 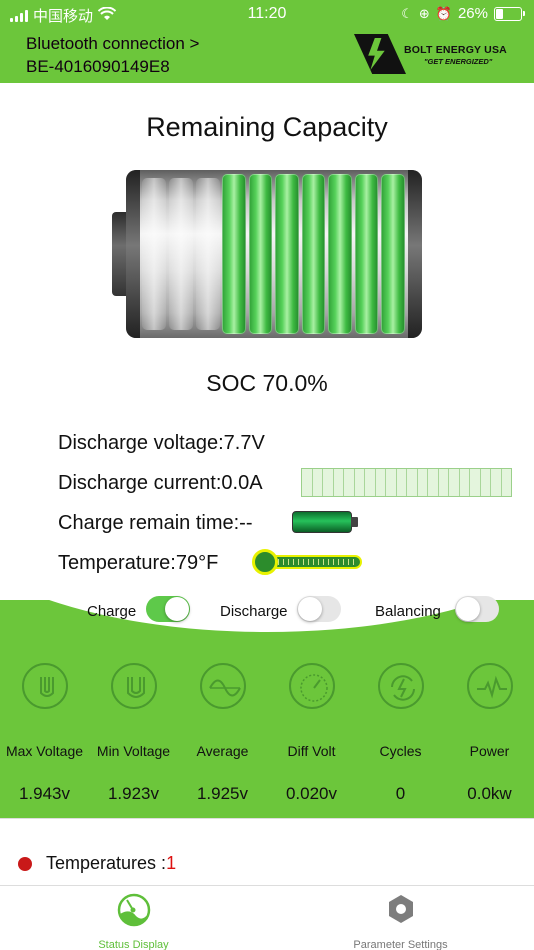 What do you see at coordinates (254, 611) in the screenshot?
I see `discharge-label: Discharge` at bounding box center [254, 611].